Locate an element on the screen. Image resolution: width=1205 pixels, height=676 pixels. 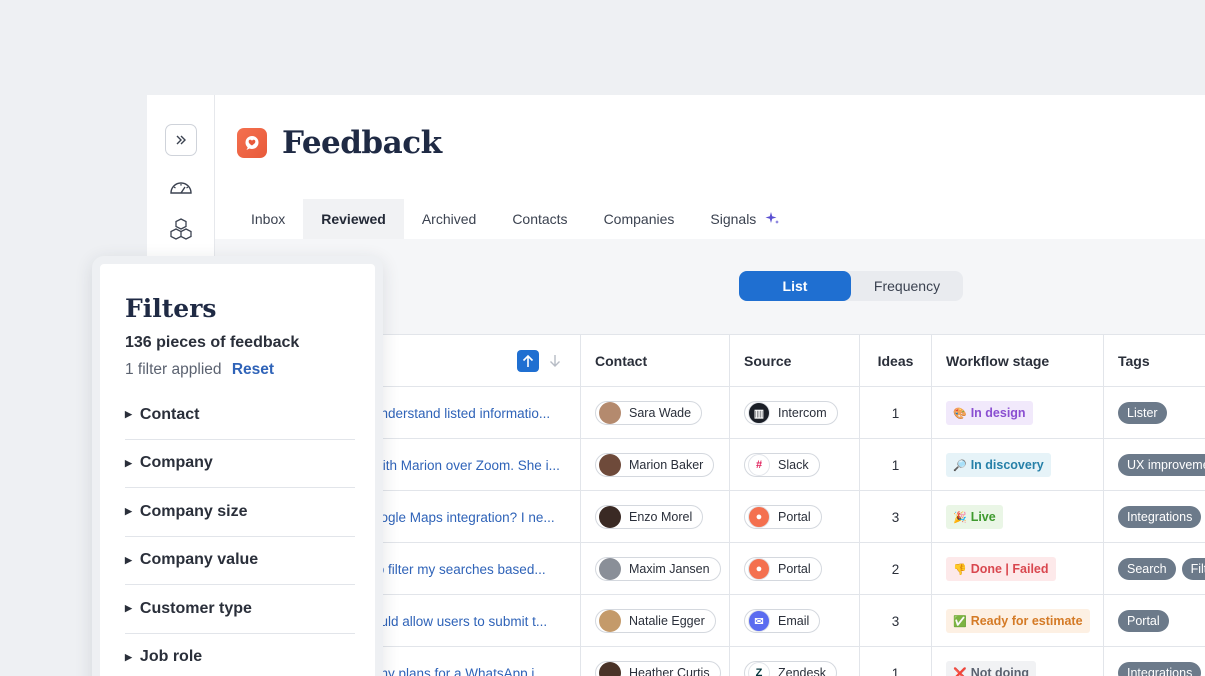
contact-chip: Heather Curtis is located at coordinates (658, 668).